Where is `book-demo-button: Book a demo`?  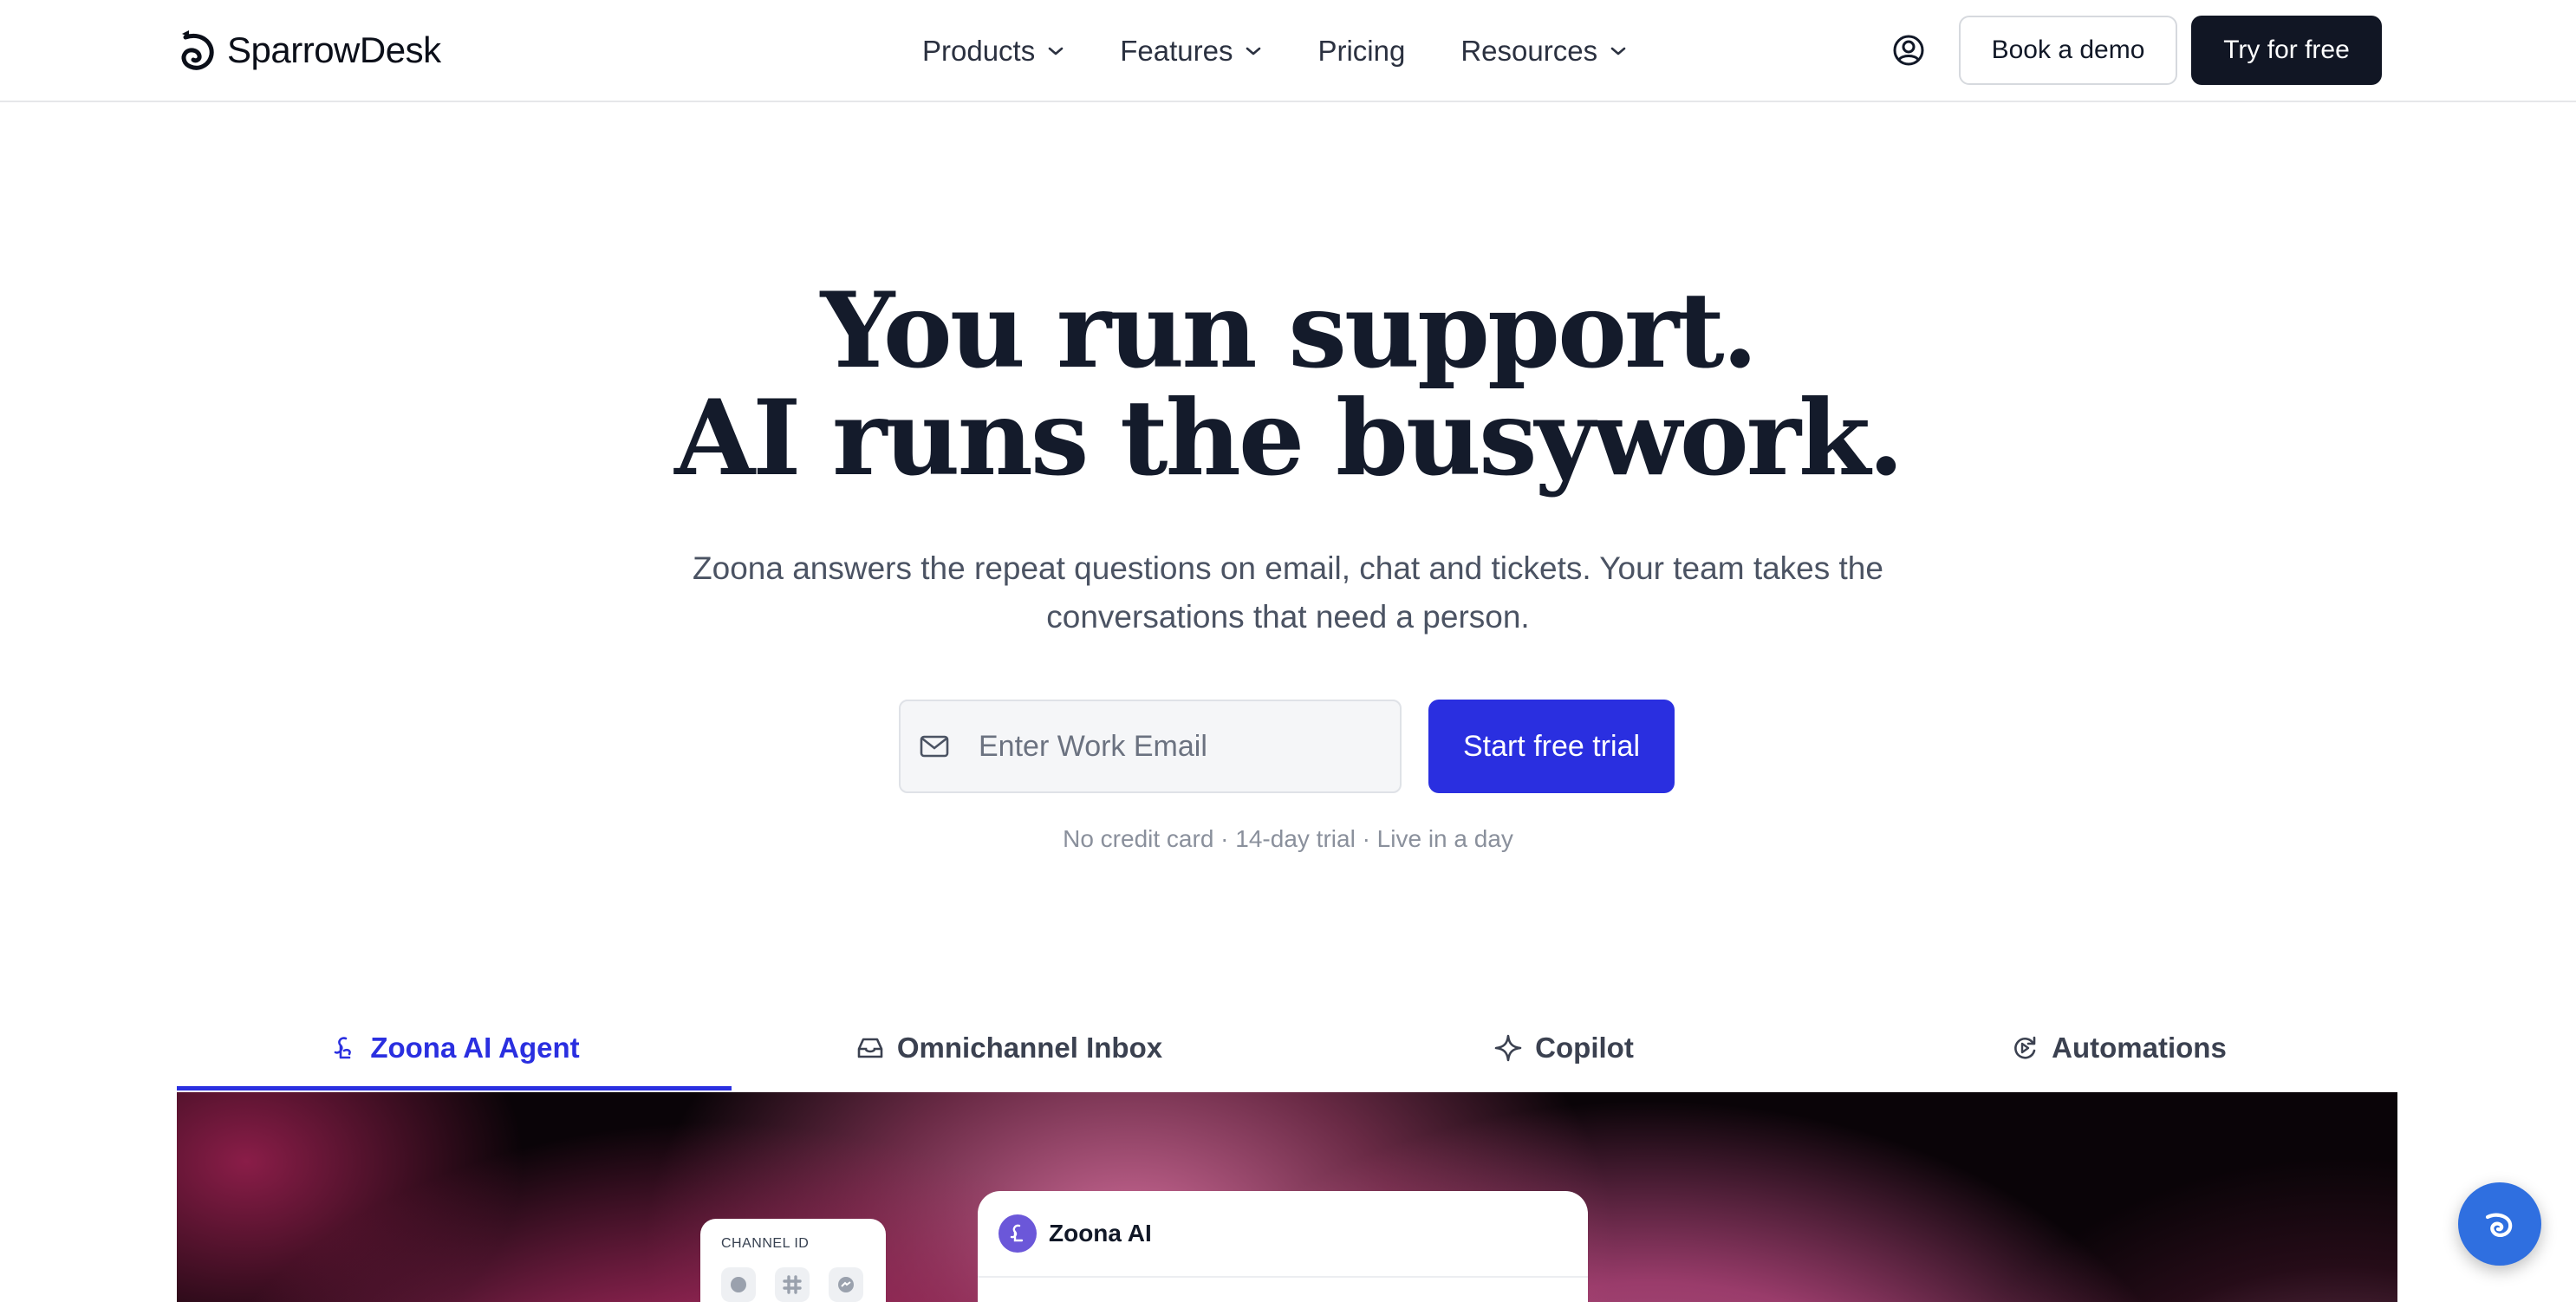 book-demo-button: Book a demo is located at coordinates (2068, 50).